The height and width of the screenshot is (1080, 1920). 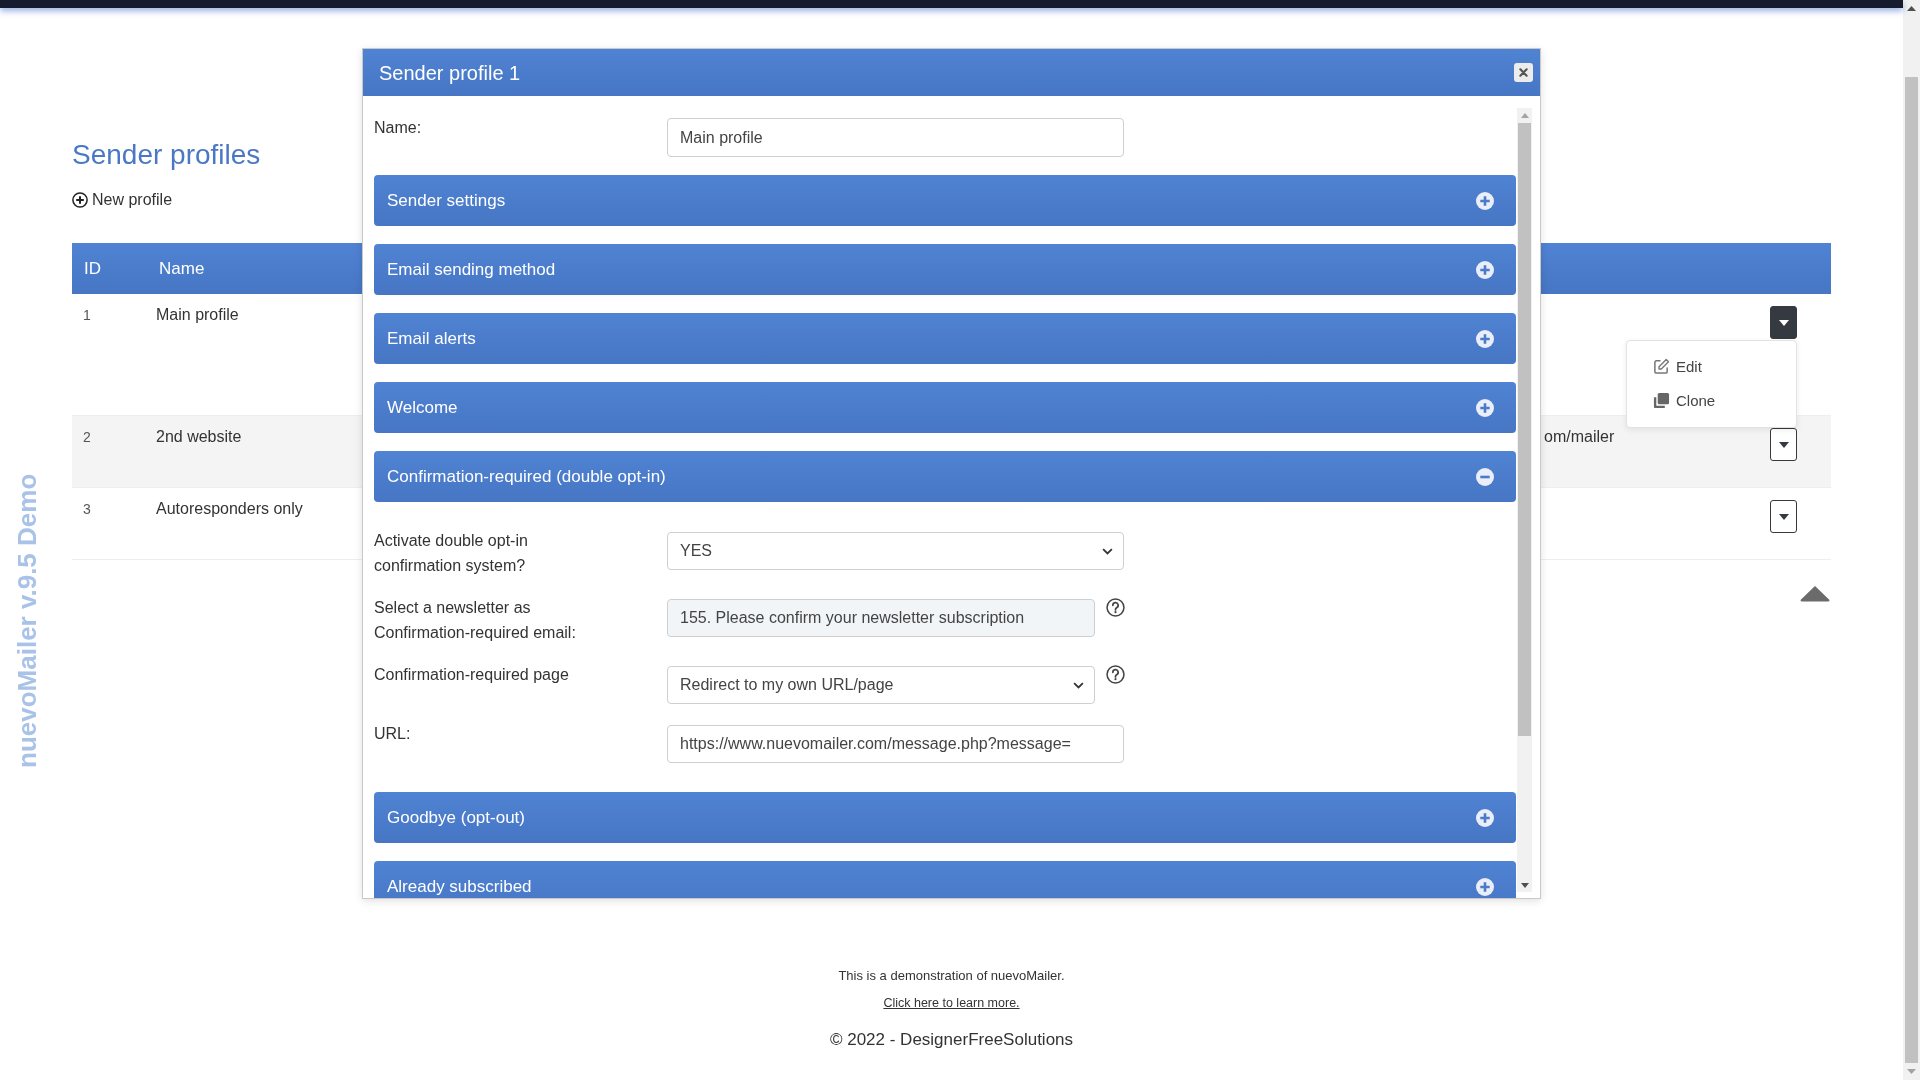 I want to click on accordion-header: Confirmation-required (double opt-in), so click(x=945, y=476).